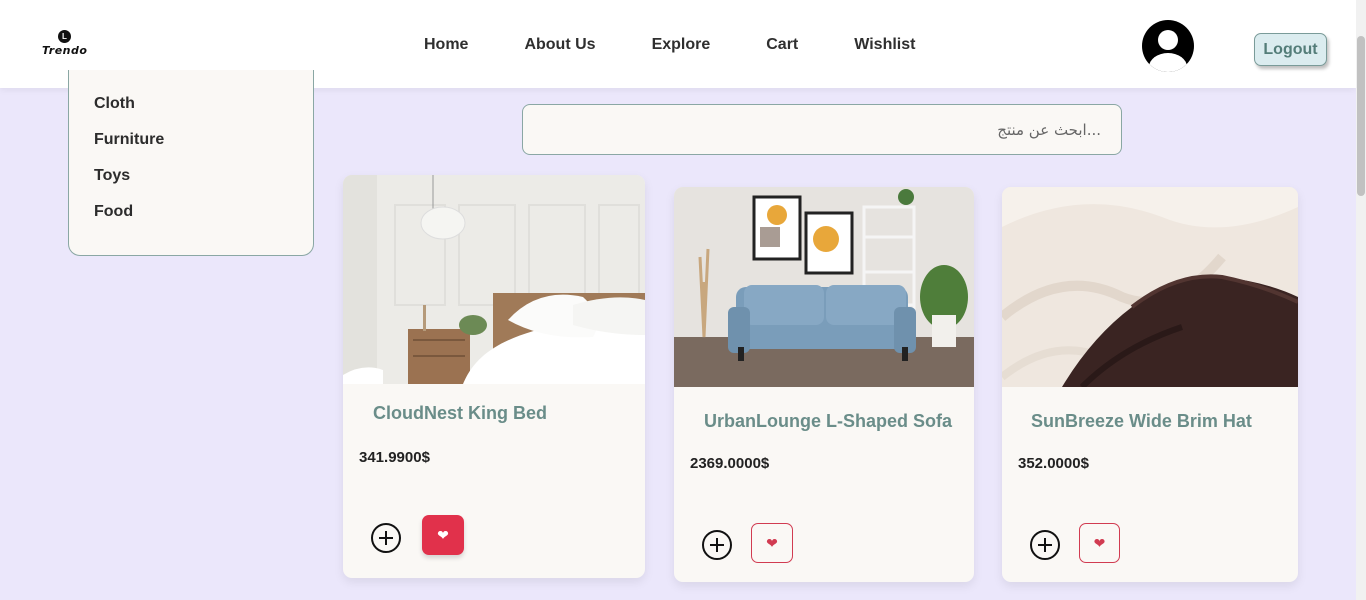 This screenshot has height=600, width=1366. What do you see at coordinates (730, 463) in the screenshot?
I see `product-price: 2369.0000$` at bounding box center [730, 463].